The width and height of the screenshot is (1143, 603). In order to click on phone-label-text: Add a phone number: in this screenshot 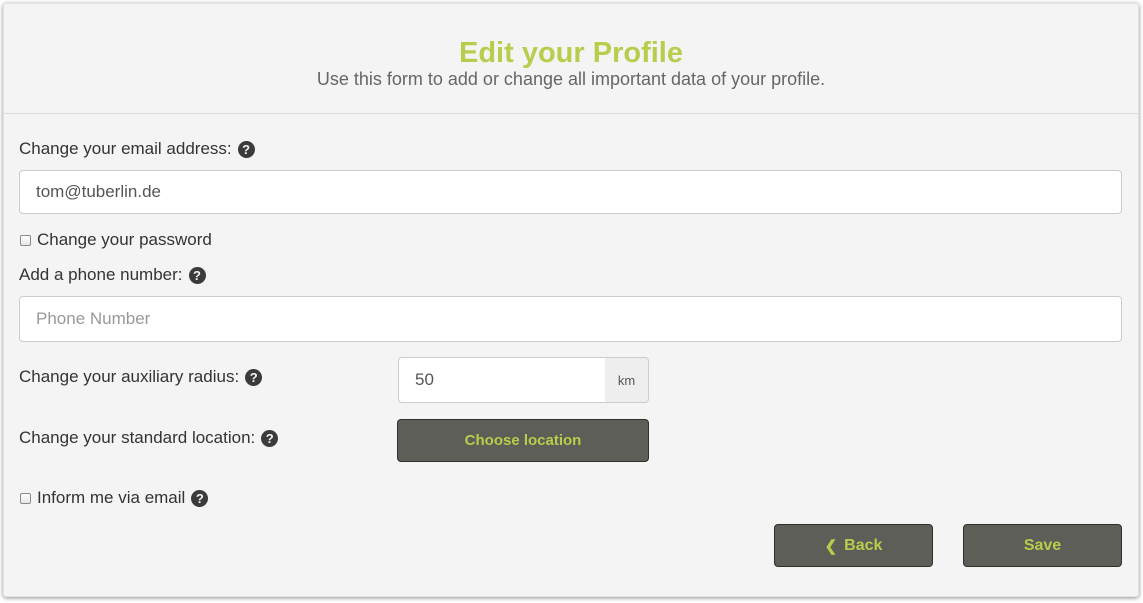, I will do `click(101, 274)`.